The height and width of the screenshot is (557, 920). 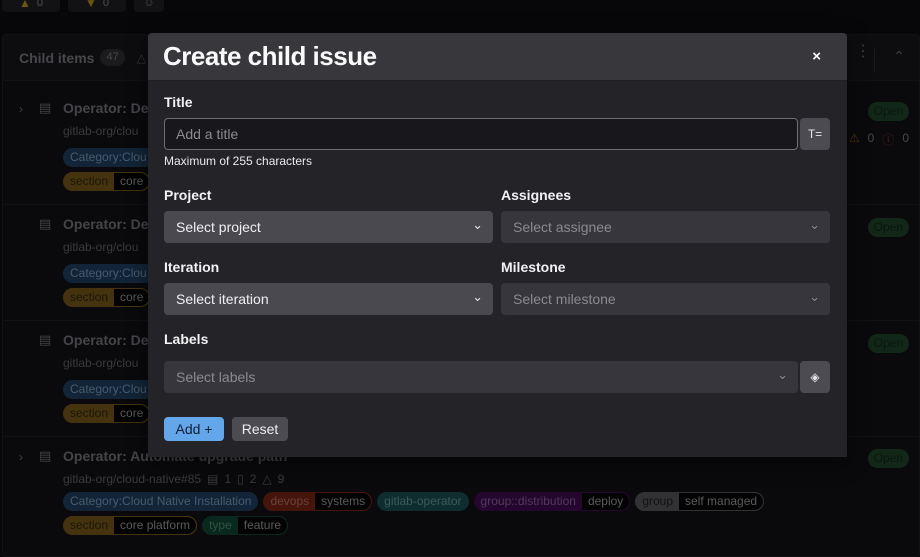 I want to click on project-select-value: Select project, so click(x=218, y=227).